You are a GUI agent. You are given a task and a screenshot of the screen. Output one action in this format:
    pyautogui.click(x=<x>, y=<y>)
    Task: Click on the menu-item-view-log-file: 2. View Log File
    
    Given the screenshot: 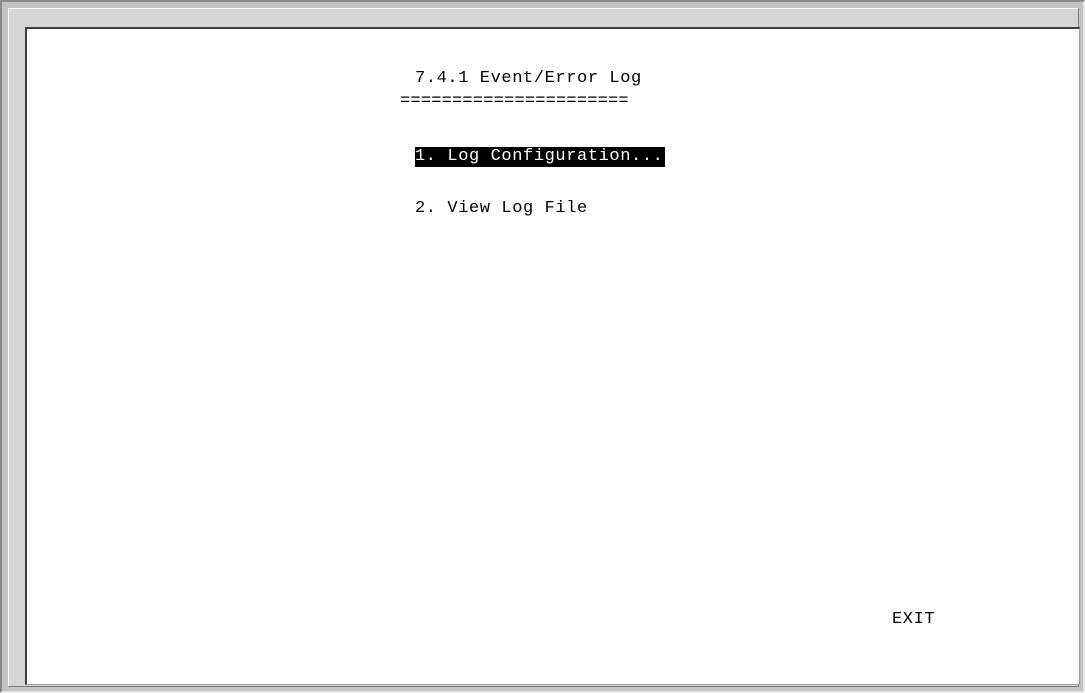 What is the action you would take?
    pyautogui.click(x=501, y=209)
    